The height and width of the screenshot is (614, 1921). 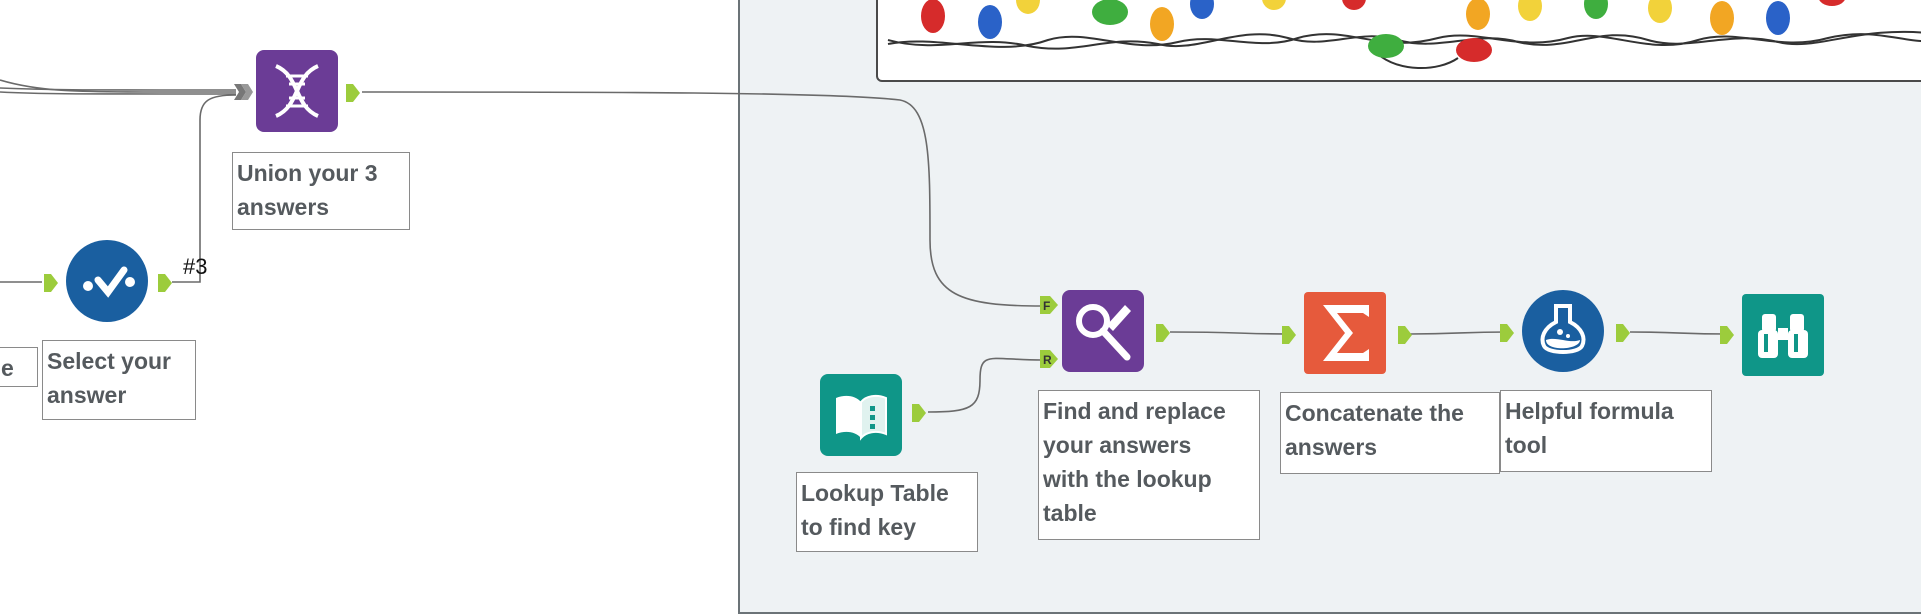 I want to click on lookup-tool-label: Lookup Table to find key, so click(x=887, y=512).